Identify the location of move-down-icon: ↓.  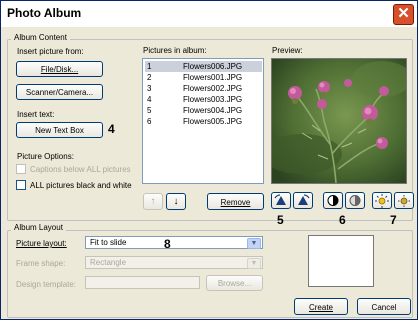
(176, 201).